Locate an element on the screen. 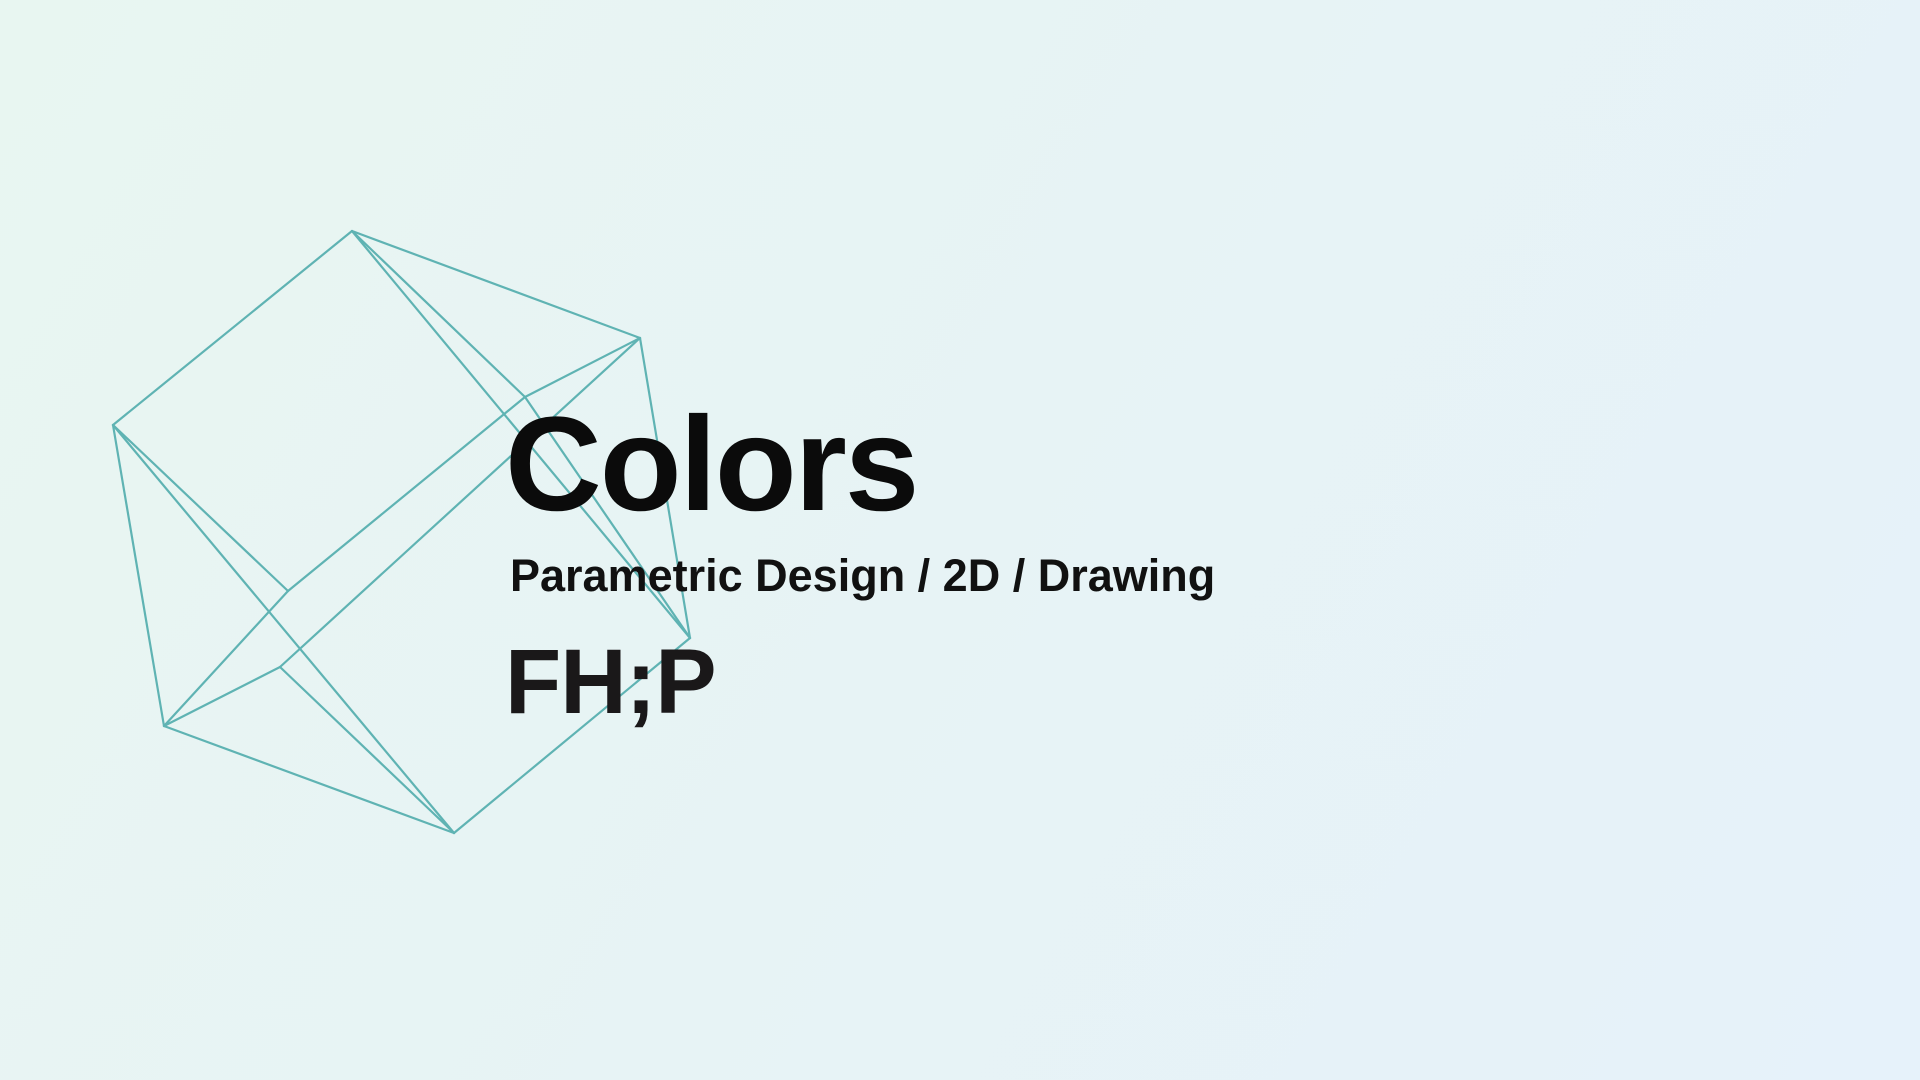 The image size is (1920, 1080). page-subtitle: Parametric Design / 2D / Drawing is located at coordinates (863, 575).